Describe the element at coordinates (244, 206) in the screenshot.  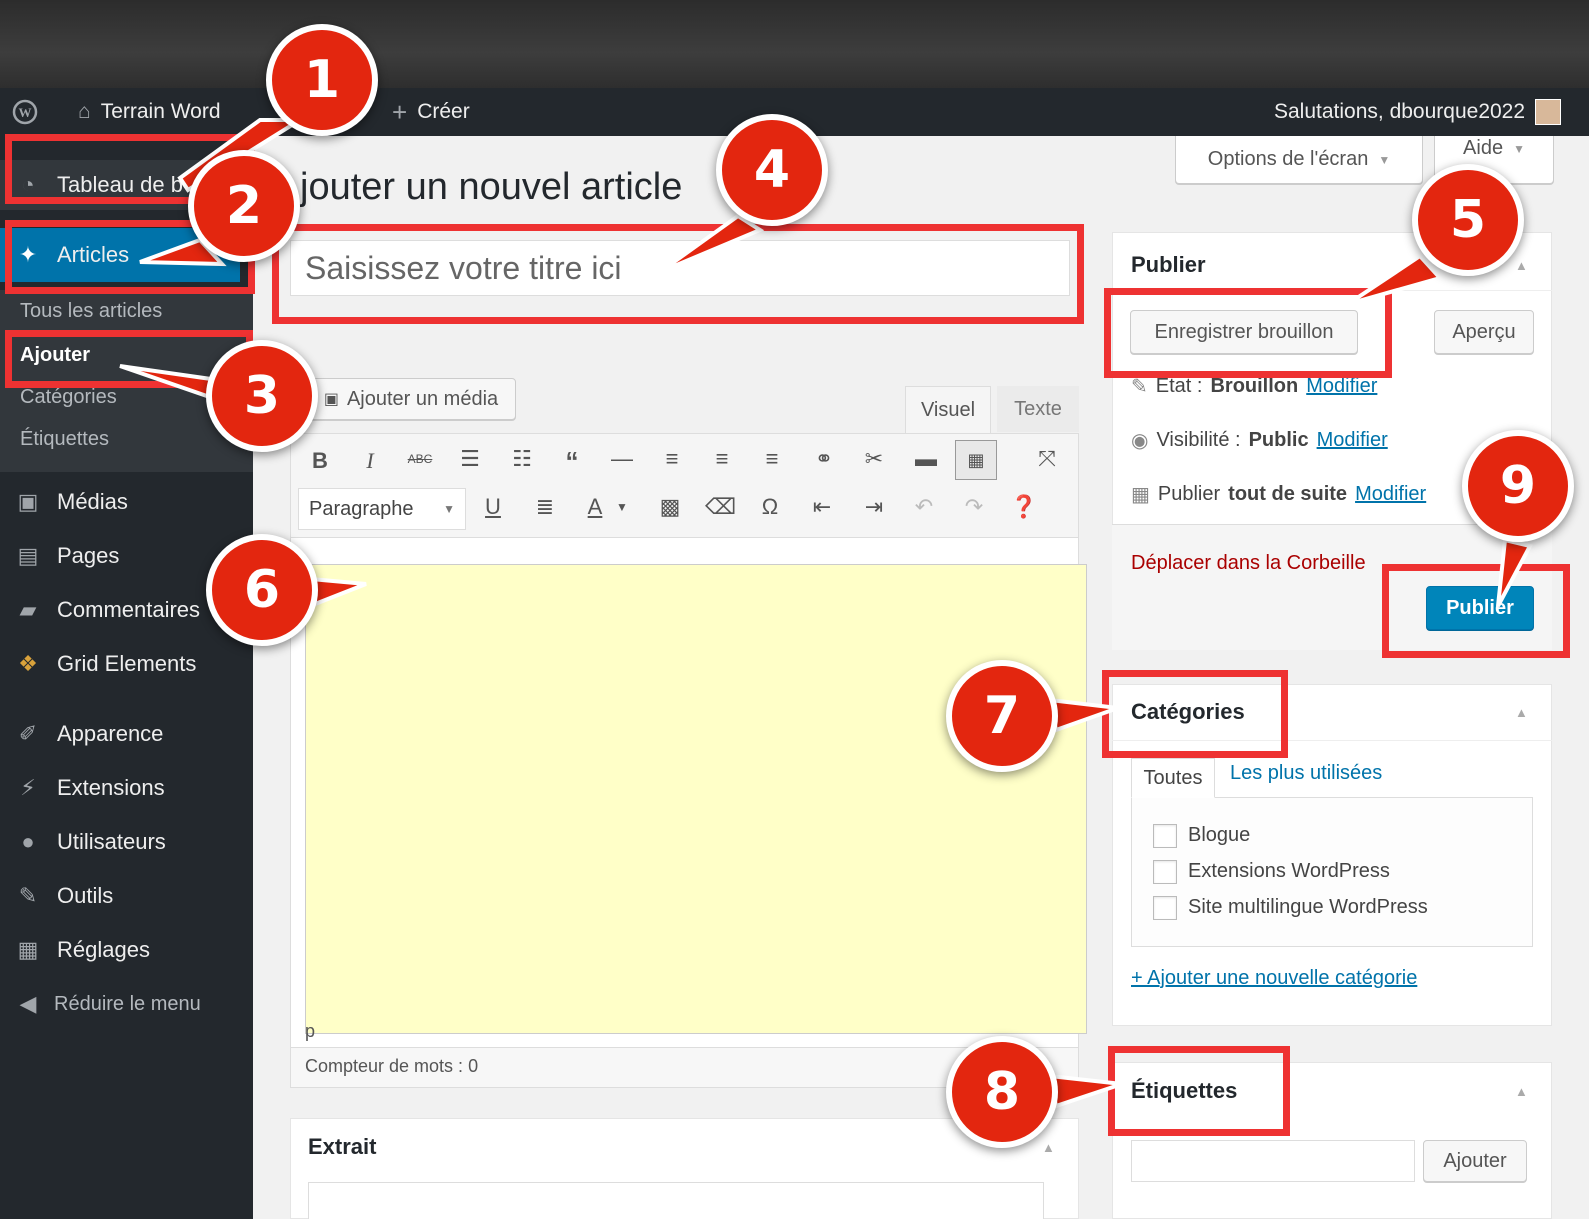
I see `callout-badge-2: 2` at that location.